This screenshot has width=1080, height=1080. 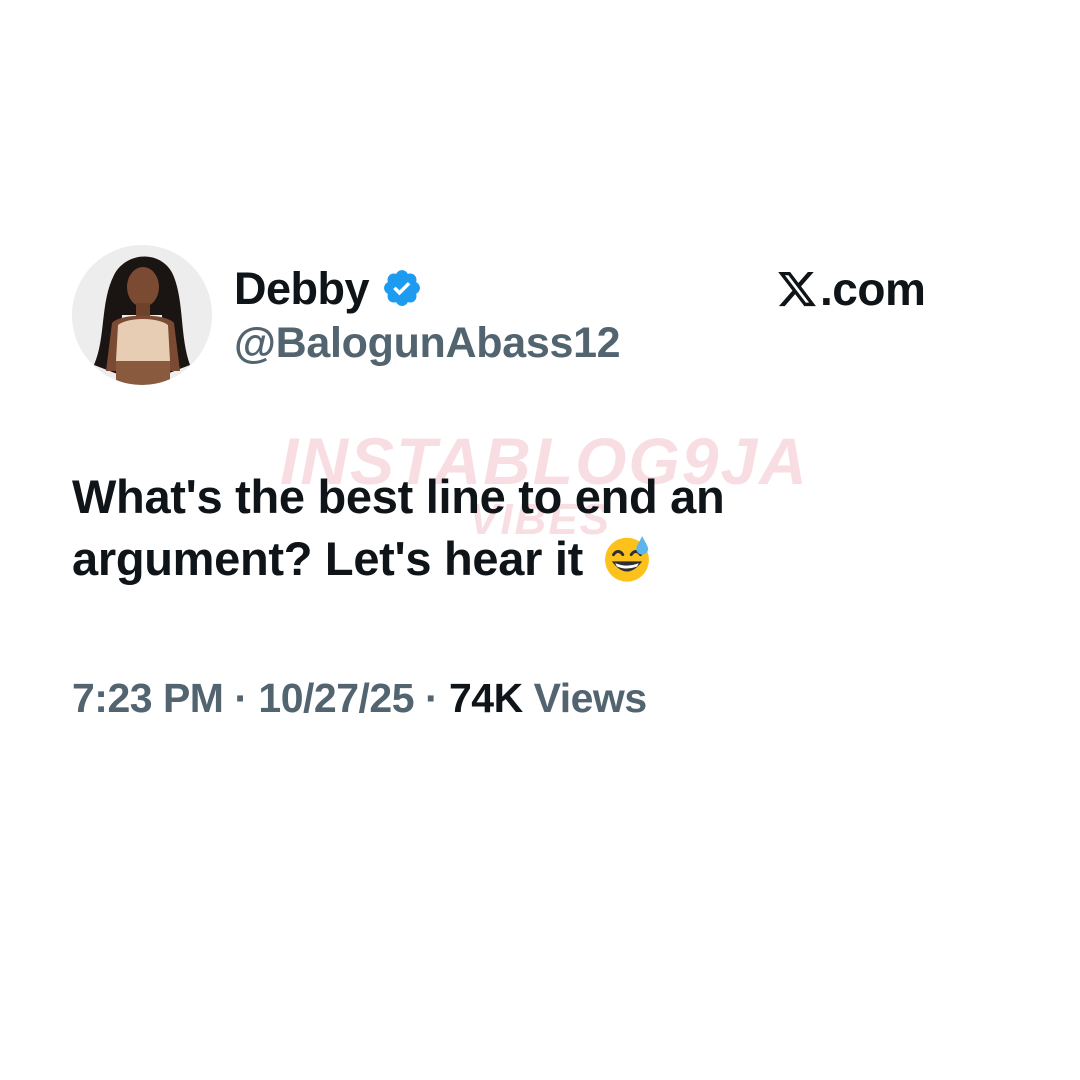 What do you see at coordinates (873, 289) in the screenshot?
I see `brand-domain-text: .com` at bounding box center [873, 289].